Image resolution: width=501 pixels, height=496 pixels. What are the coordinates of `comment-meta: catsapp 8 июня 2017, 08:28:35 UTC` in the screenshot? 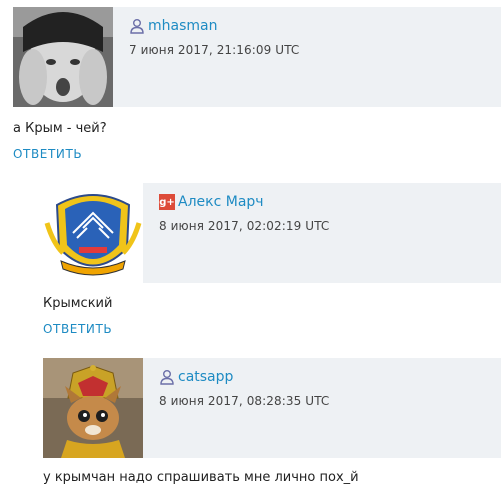 It's located at (244, 388).